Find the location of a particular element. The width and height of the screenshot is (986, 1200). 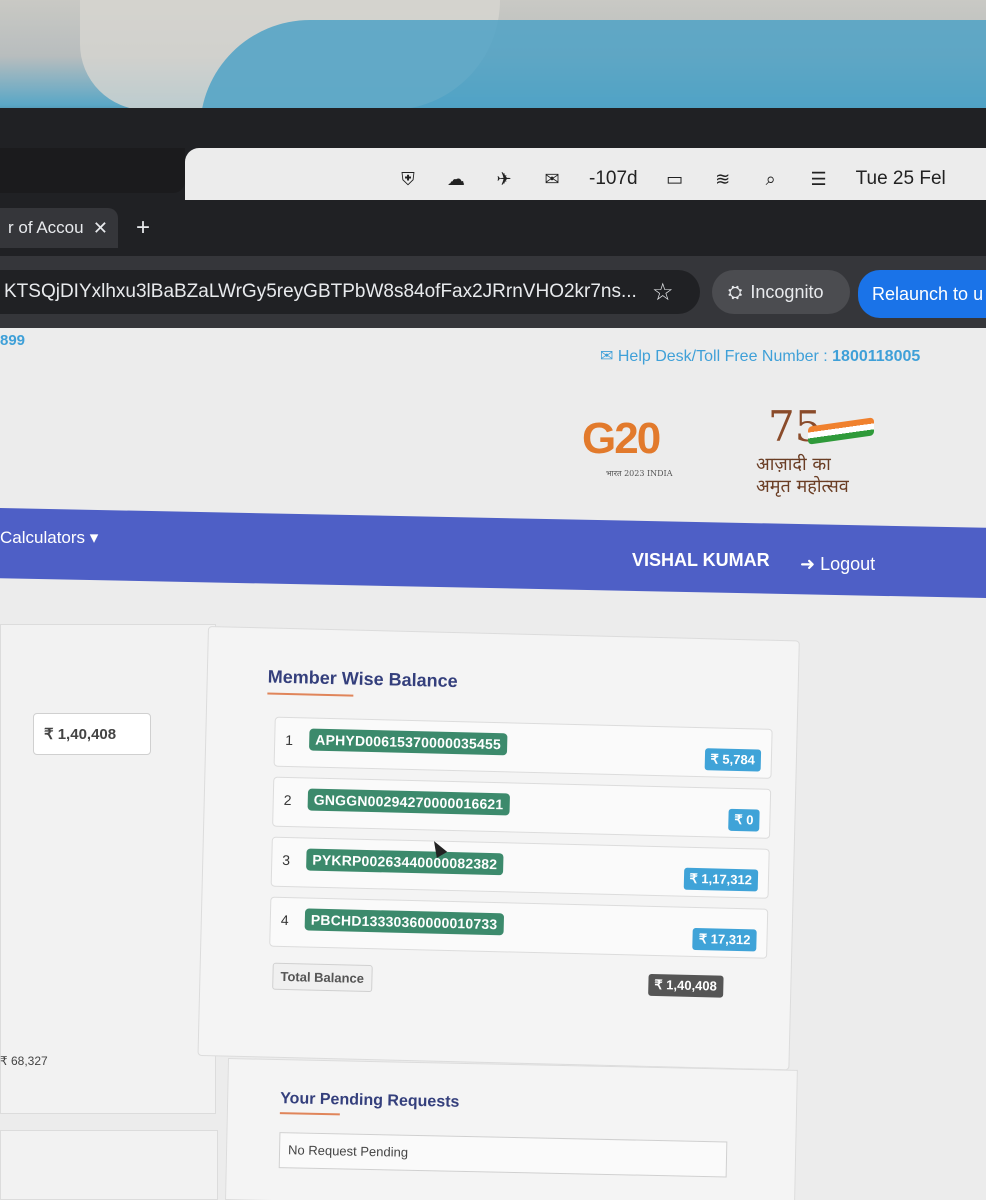

wifi-icon: ≋ is located at coordinates (723, 179).